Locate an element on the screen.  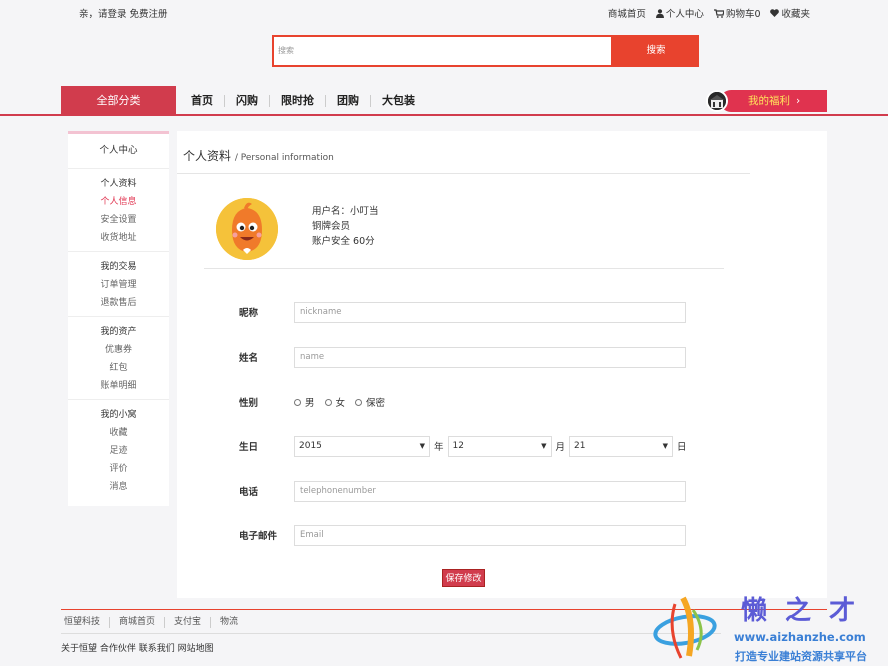
footer-divider is located at coordinates (391, 633).